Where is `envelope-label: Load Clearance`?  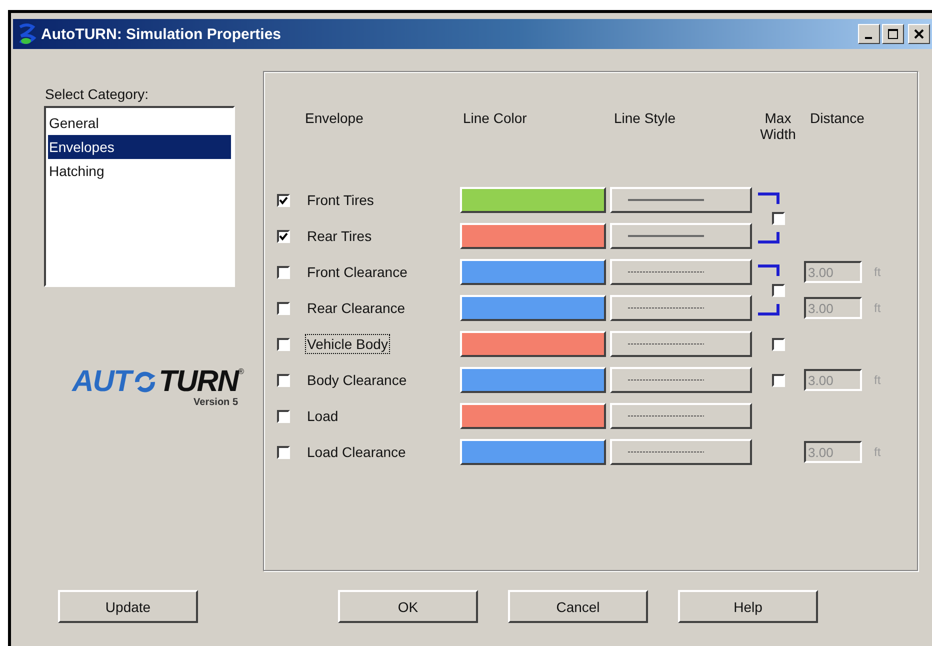 envelope-label: Load Clearance is located at coordinates (356, 452).